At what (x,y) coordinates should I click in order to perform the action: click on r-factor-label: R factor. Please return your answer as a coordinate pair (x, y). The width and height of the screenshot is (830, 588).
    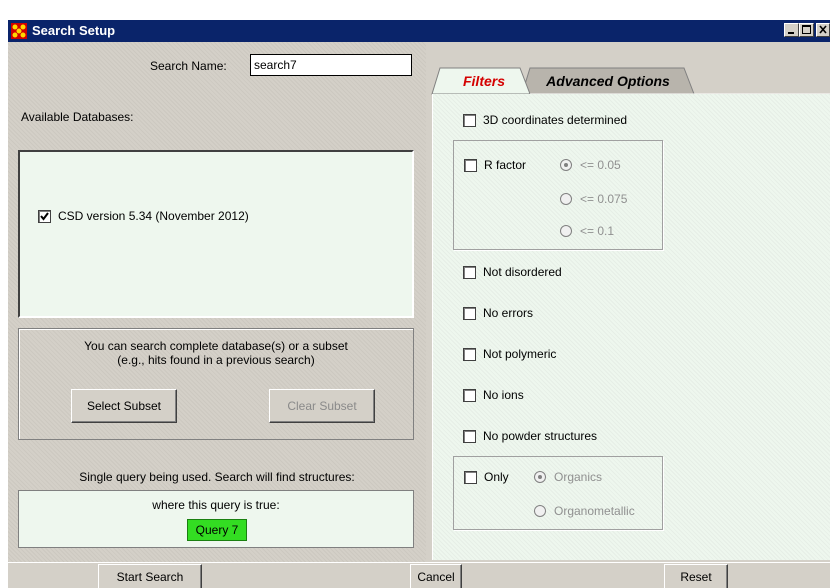
    Looking at the image, I should click on (505, 165).